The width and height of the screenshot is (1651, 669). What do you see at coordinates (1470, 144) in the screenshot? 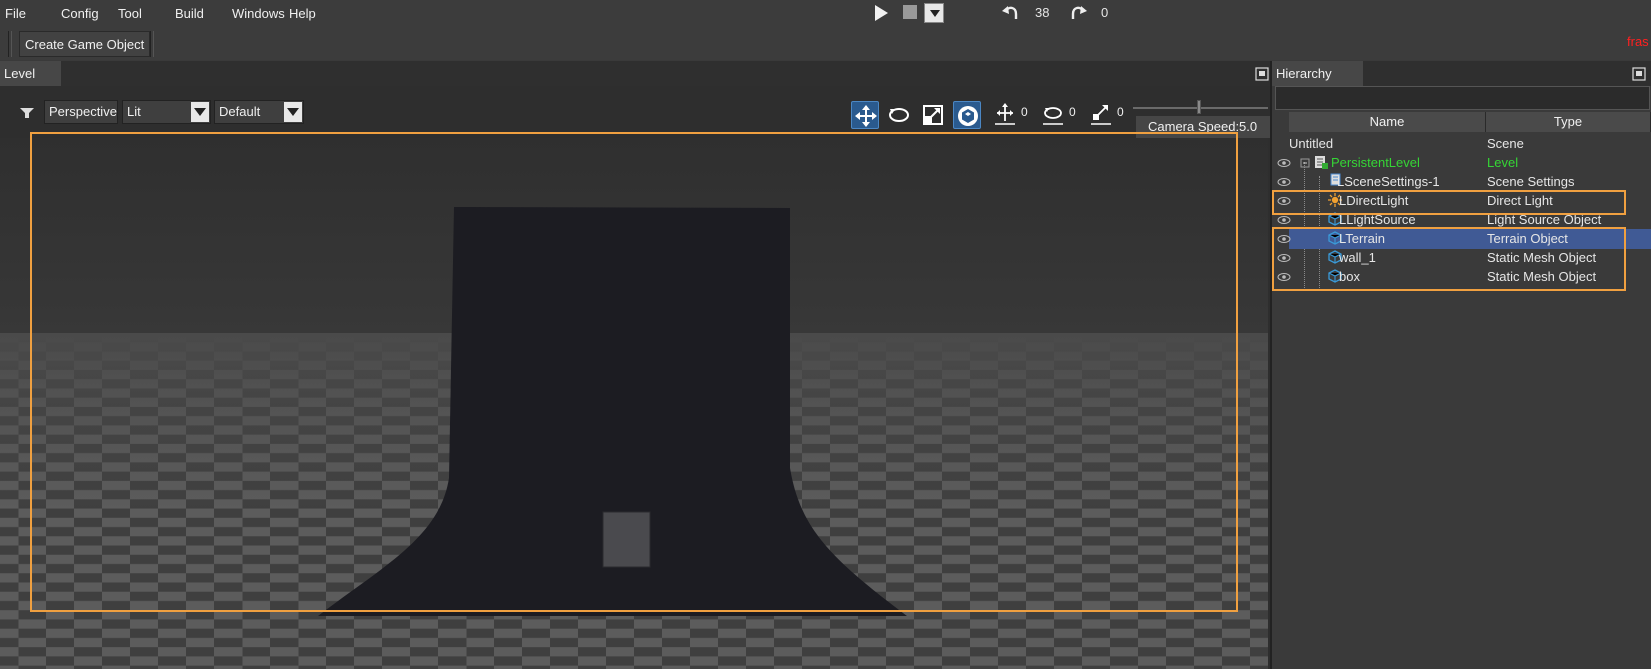
I see `hierarchy-row-untitled: Untitled Scene` at bounding box center [1470, 144].